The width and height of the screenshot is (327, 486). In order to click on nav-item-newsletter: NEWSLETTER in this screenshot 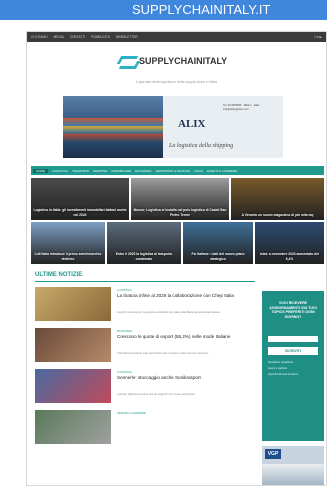, I will do `click(127, 37)`.